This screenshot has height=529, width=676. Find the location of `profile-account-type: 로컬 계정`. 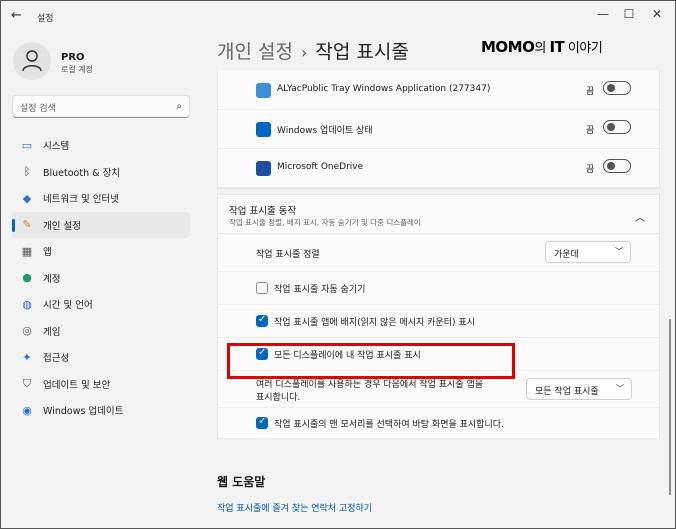

profile-account-type: 로컬 계정 is located at coordinates (77, 69).